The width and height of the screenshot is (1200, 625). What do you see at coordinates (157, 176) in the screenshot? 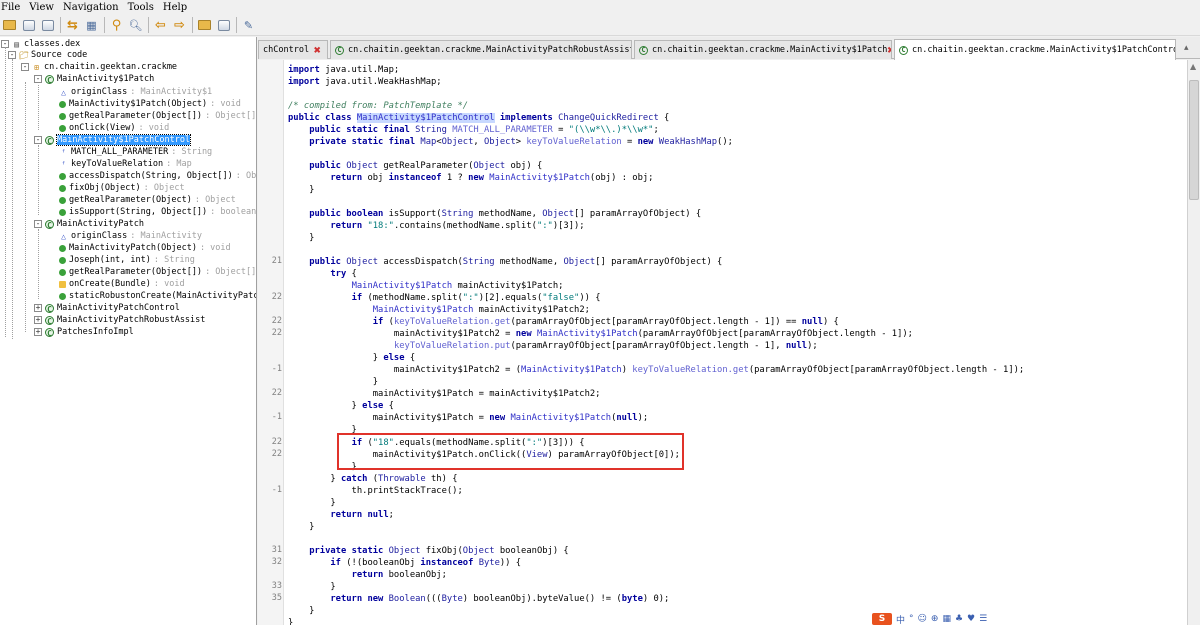
I see `tree-node: accessDispatch(String, Object[]): Object` at bounding box center [157, 176].